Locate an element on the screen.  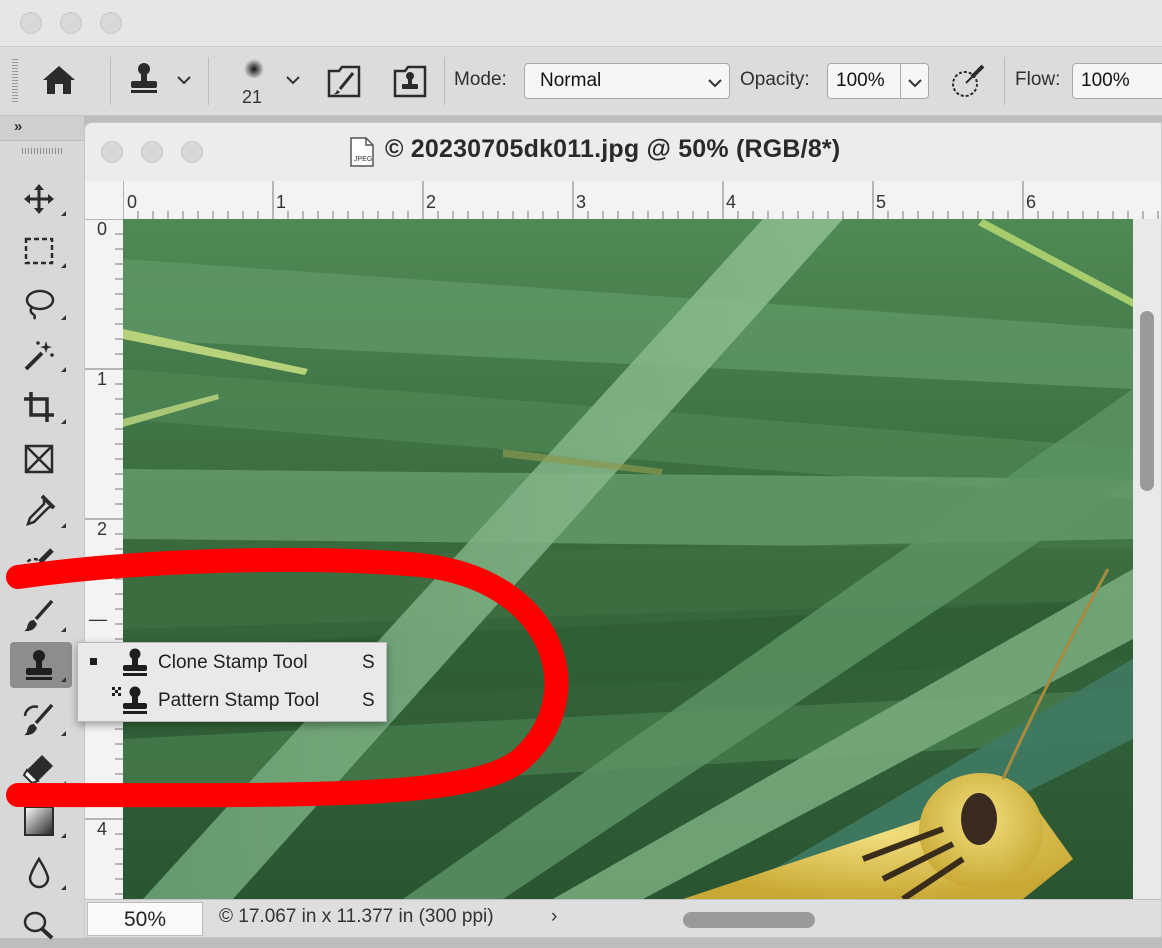
options-bar: 21 Mode: Normal Opacity: 100% Flow: 100% is located at coordinates (581, 81).